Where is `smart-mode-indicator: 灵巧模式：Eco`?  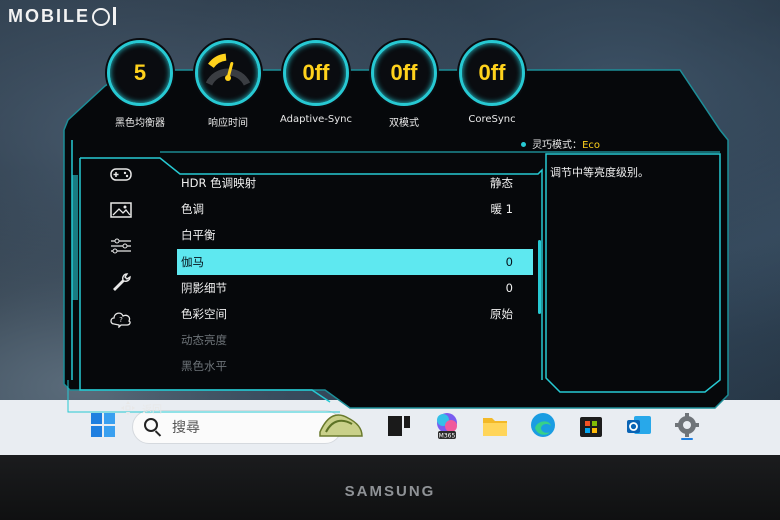 smart-mode-indicator: 灵巧模式：Eco is located at coordinates (560, 143).